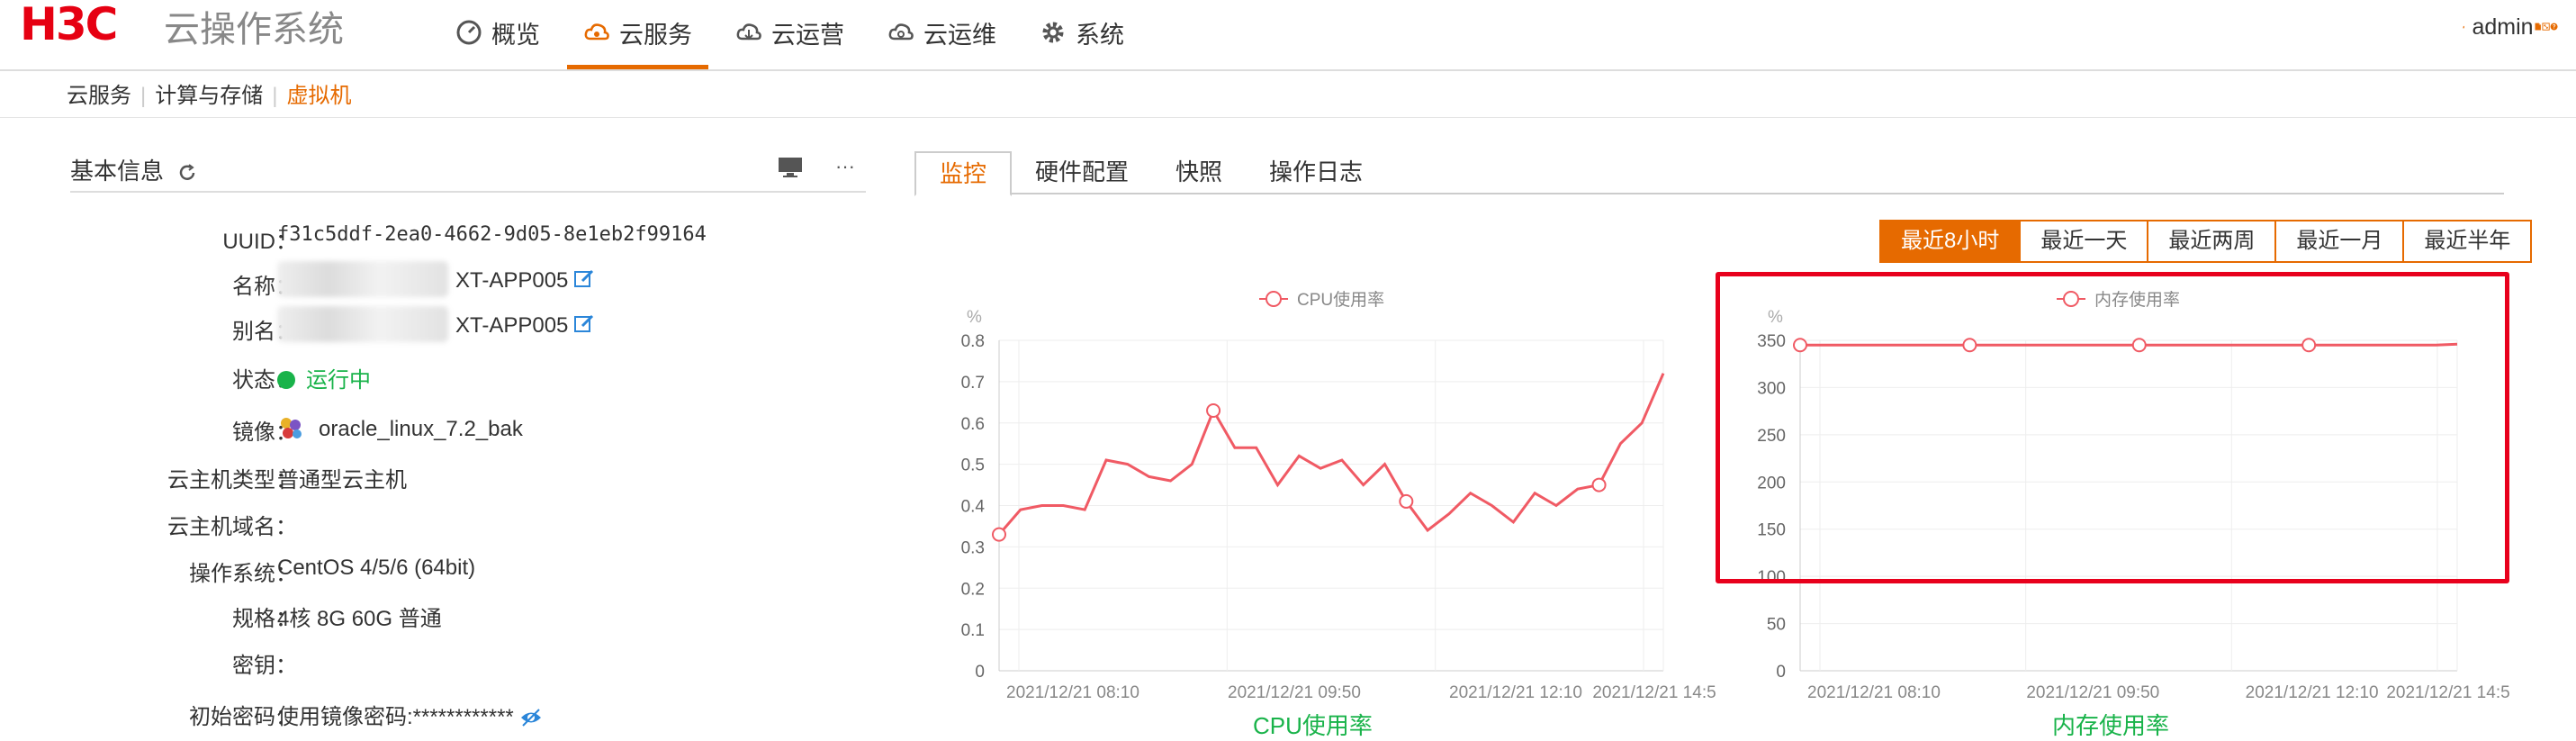 This screenshot has width=2576, height=741. Describe the element at coordinates (209, 96) in the screenshot. I see `breadcrumb-compute-storage: 计算与存储` at that location.